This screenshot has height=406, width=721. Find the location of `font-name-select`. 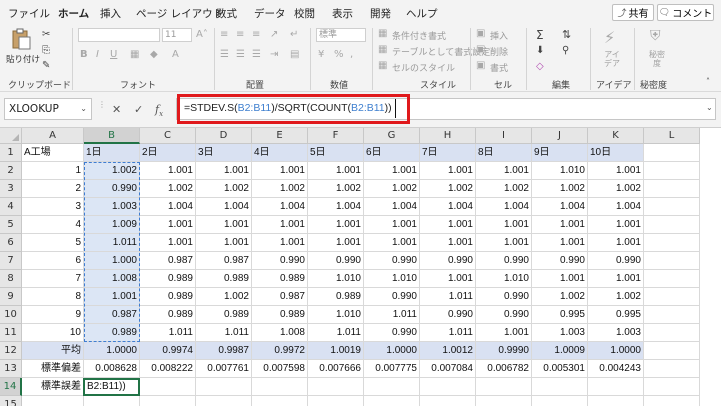

font-name-select is located at coordinates (119, 35).